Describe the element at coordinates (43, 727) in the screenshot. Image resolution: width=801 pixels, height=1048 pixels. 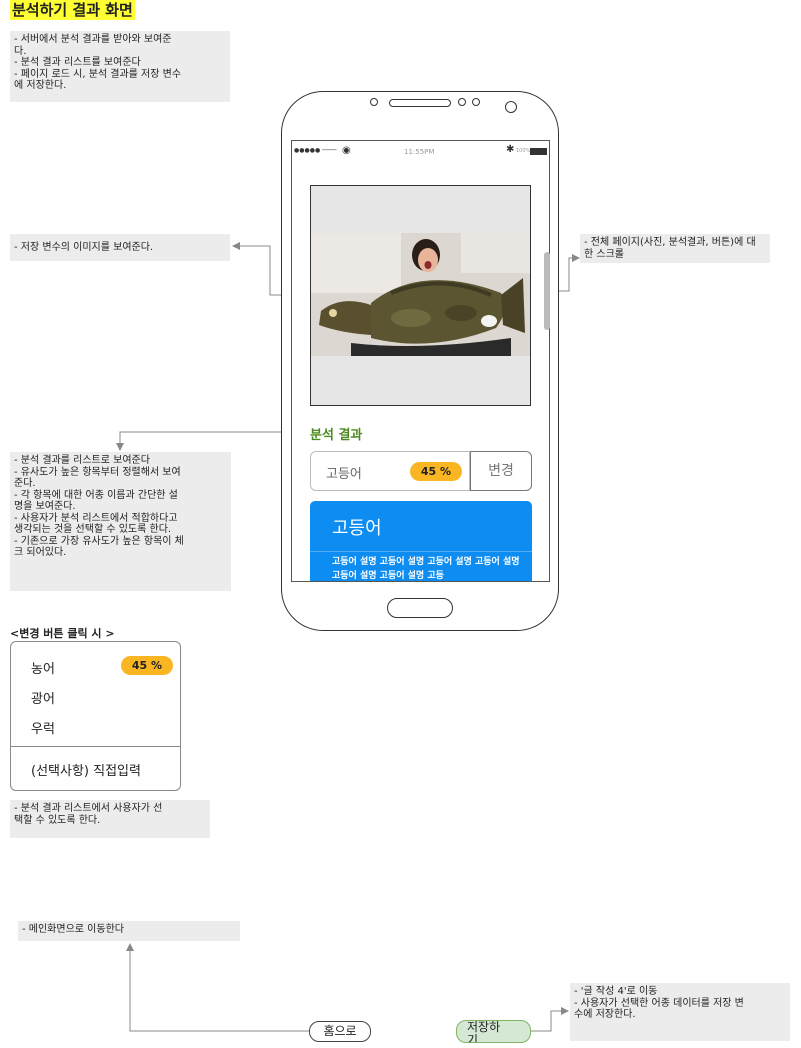
I see `dropdown-item: 우럭` at that location.